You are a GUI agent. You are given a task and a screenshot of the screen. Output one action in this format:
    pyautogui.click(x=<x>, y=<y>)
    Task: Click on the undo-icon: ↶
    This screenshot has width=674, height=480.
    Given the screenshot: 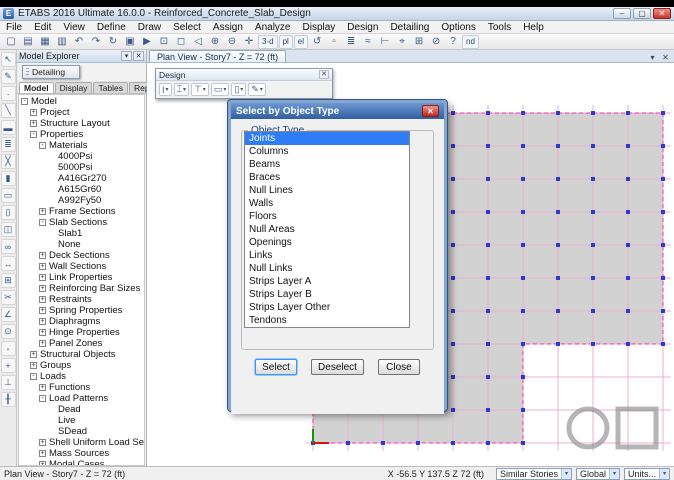 What is the action you would take?
    pyautogui.click(x=79, y=42)
    